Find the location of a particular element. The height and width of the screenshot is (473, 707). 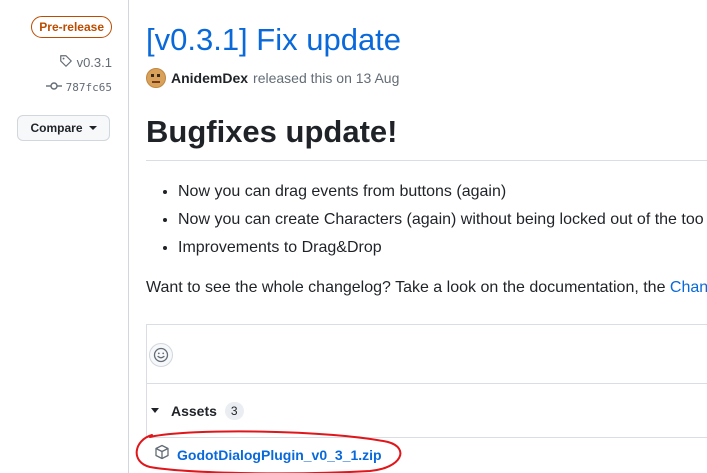

compare-label: Compare is located at coordinates (56, 128).